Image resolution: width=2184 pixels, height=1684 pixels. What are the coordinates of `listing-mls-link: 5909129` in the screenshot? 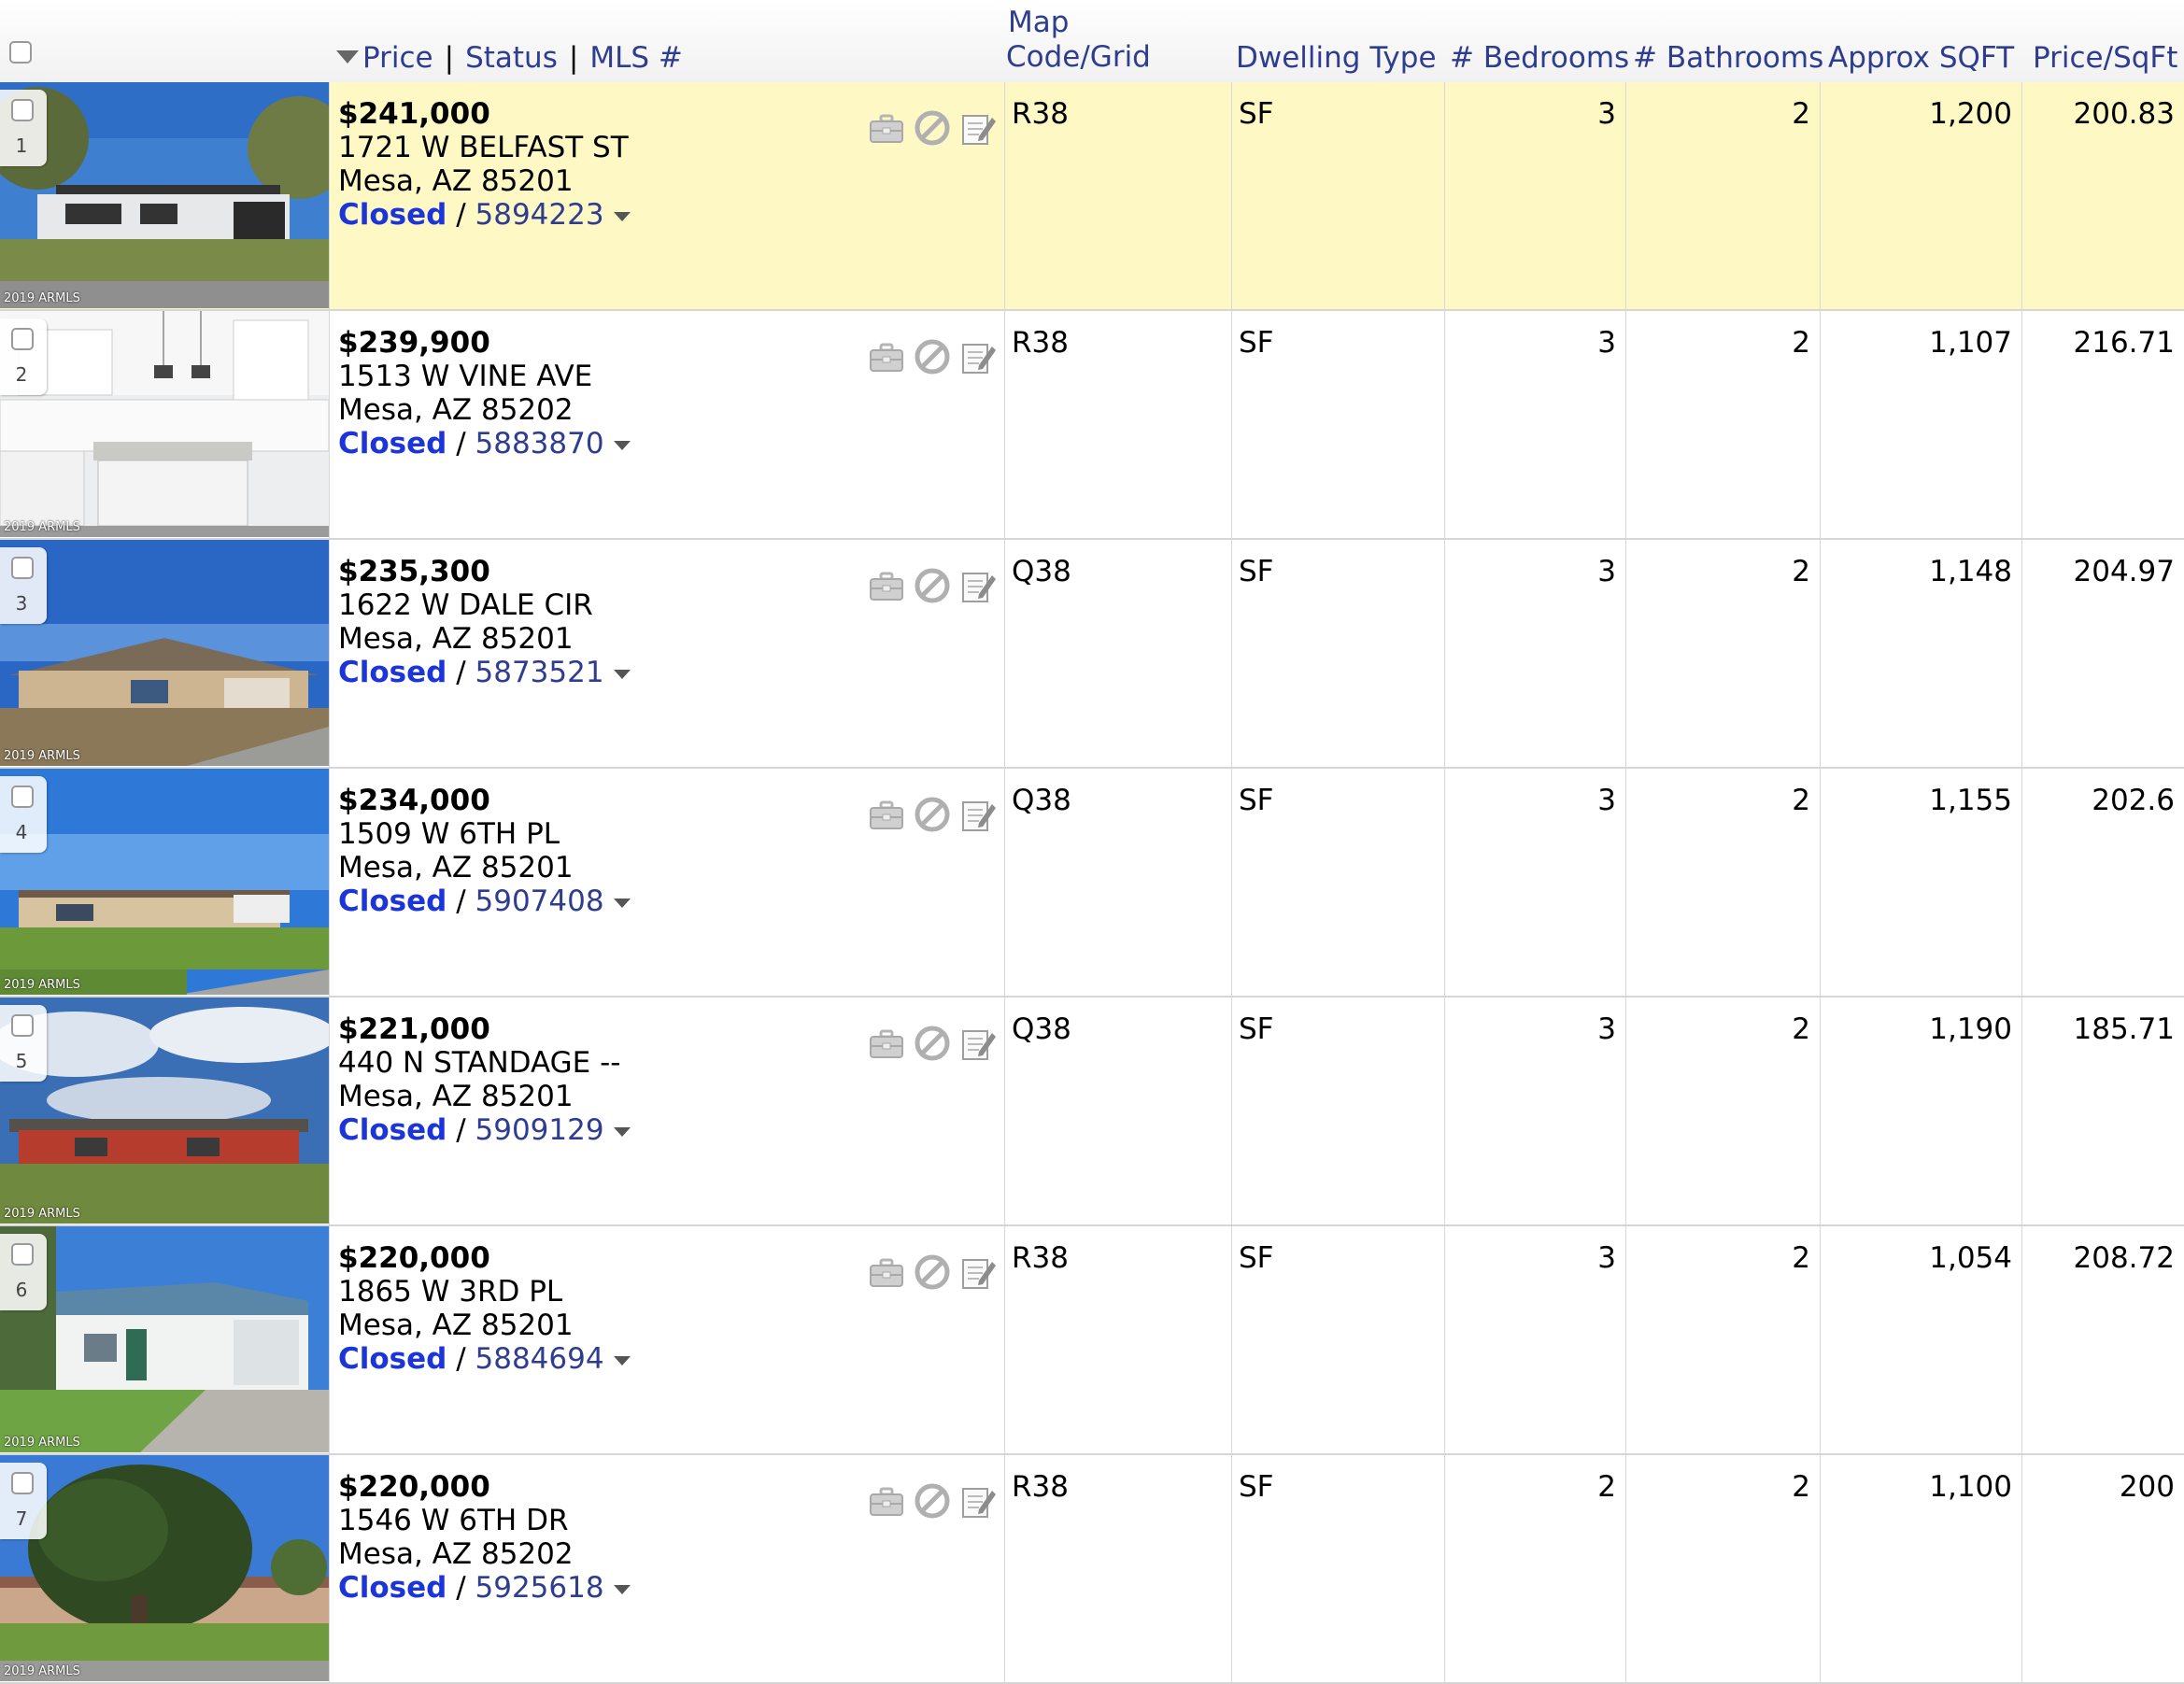 It's located at (539, 1130).